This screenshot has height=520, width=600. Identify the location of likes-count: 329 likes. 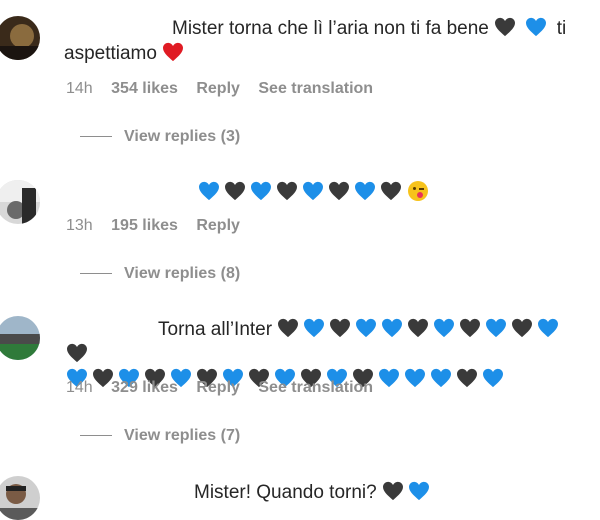
(144, 387).